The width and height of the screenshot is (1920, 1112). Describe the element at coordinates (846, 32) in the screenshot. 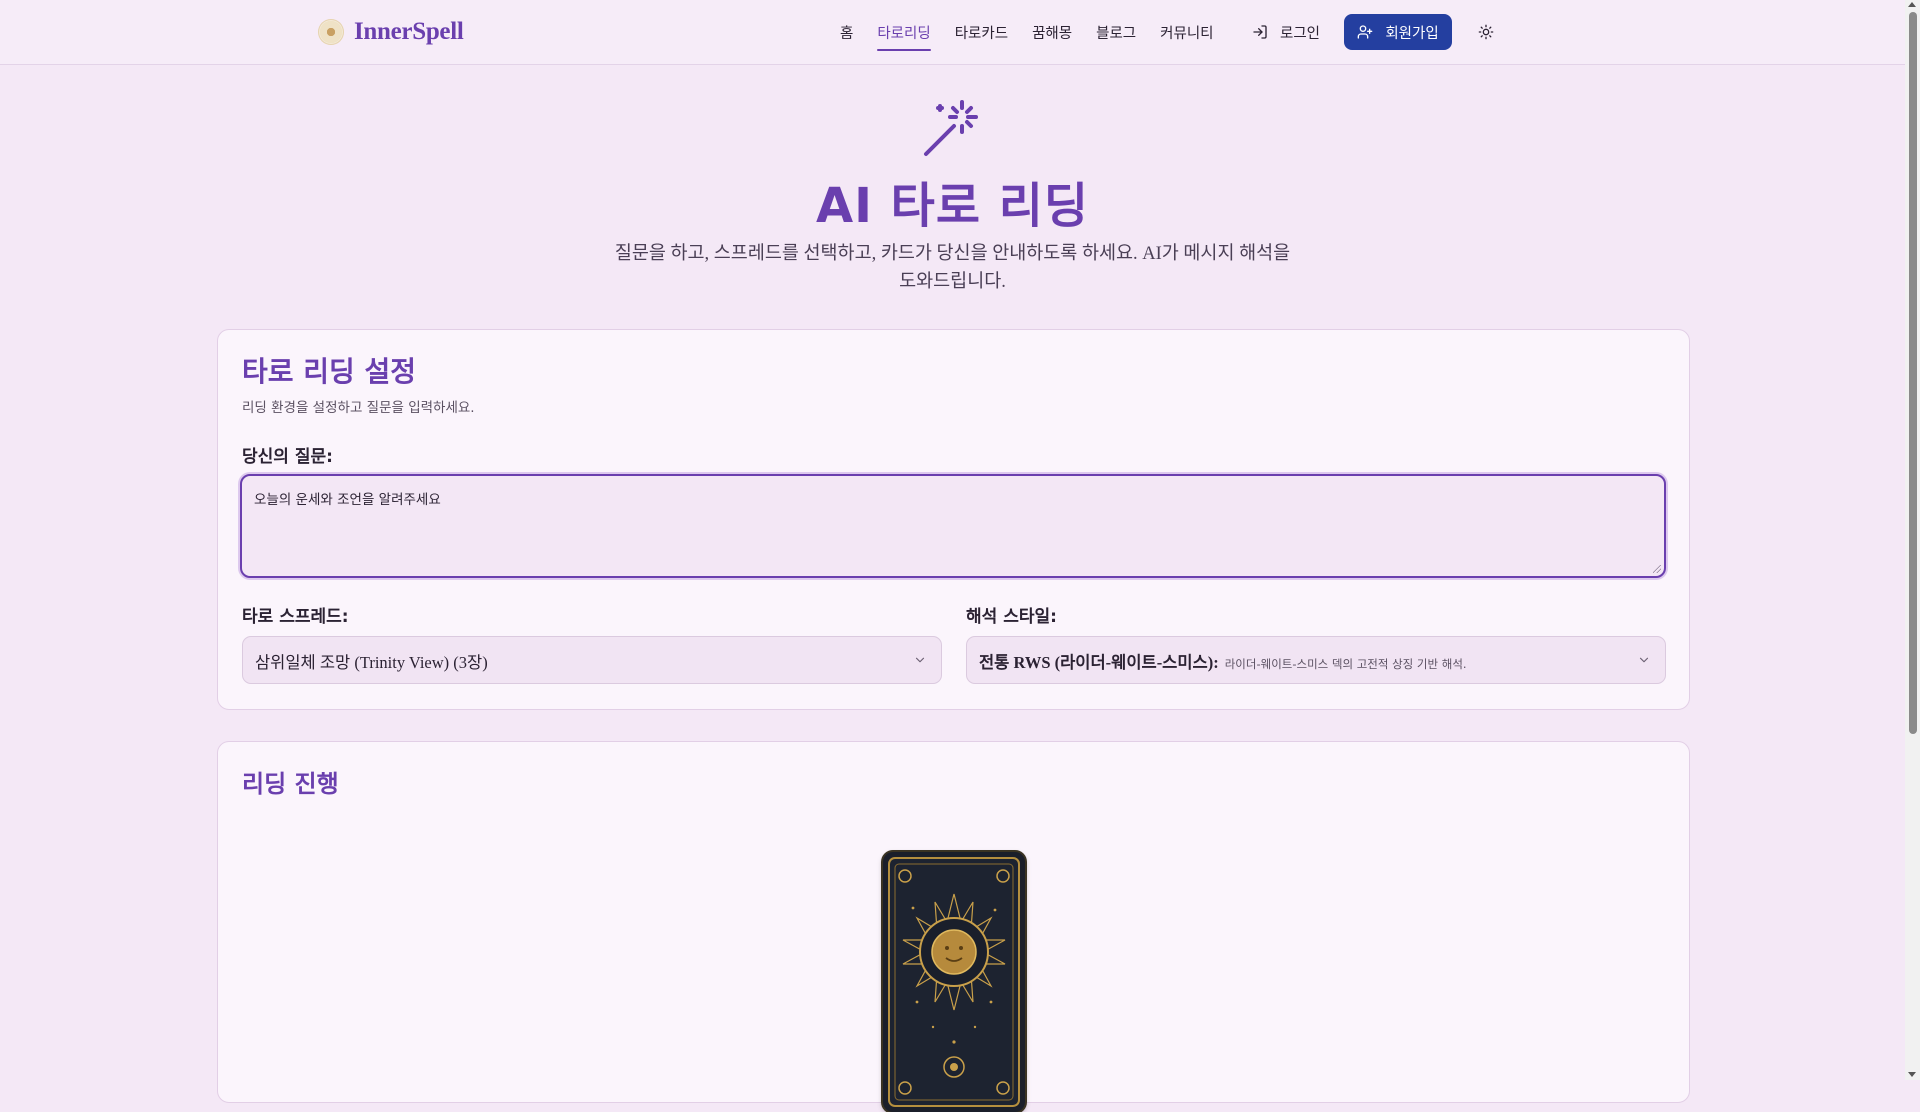

I see `nav-home: 홈` at that location.